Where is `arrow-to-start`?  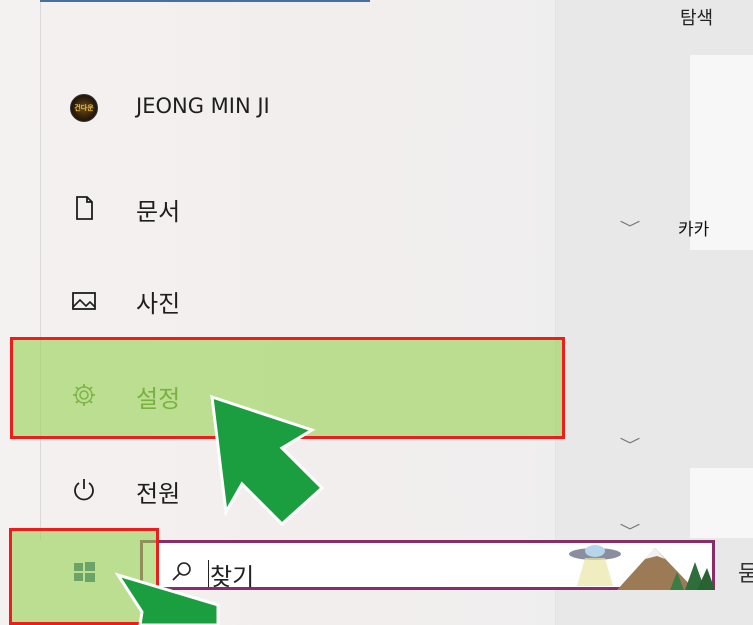
arrow-to-start is located at coordinates (167, 598).